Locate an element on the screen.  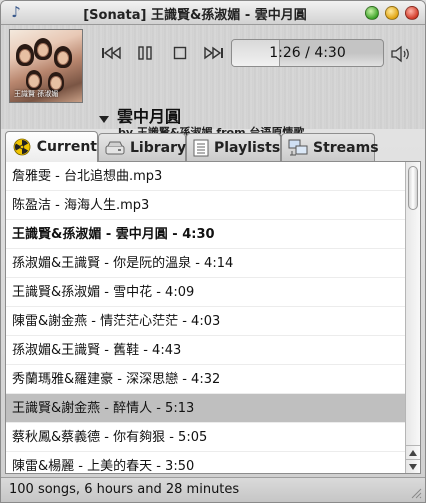
close-button is located at coordinates (412, 13).